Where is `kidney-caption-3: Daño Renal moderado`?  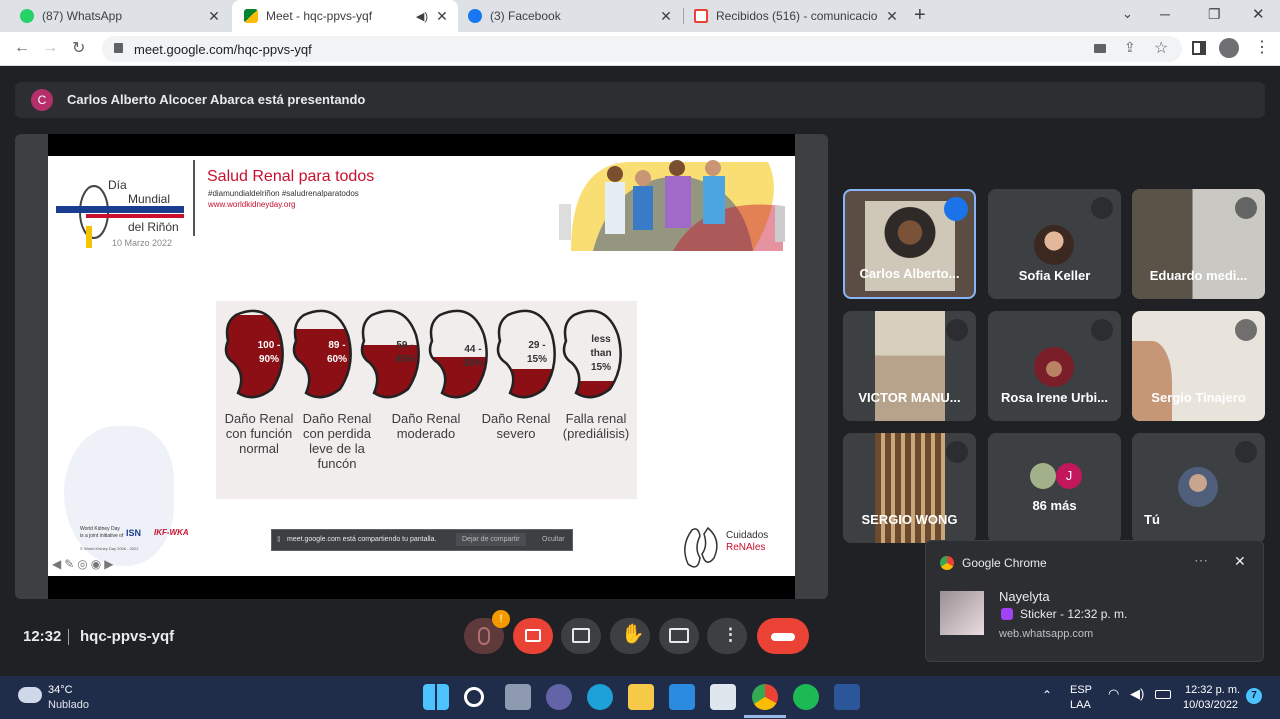
kidney-caption-3: Daño Renal moderado is located at coordinates (426, 426).